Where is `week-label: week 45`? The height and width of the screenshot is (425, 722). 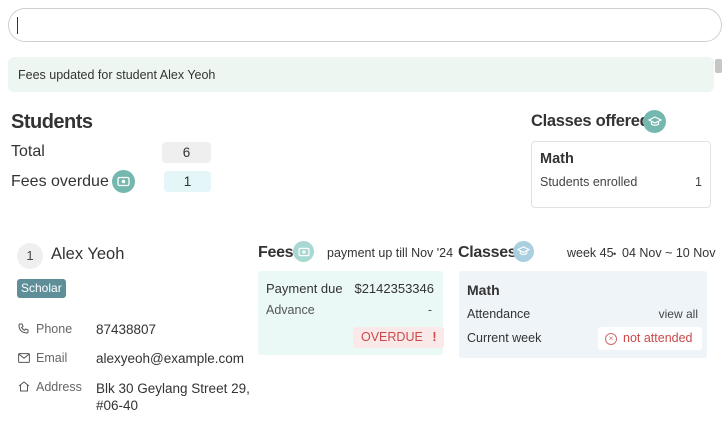
week-label: week 45 is located at coordinates (590, 253).